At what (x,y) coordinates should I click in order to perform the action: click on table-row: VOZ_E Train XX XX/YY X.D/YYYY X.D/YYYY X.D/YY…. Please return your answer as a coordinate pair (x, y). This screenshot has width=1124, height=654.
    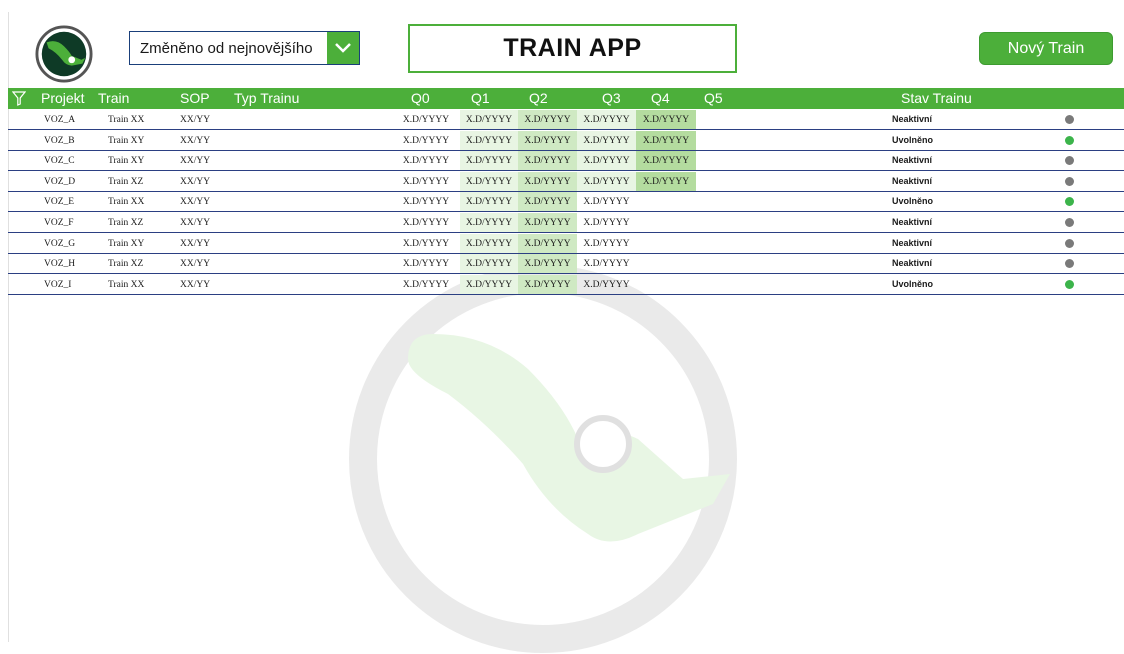
    Looking at the image, I should click on (566, 202).